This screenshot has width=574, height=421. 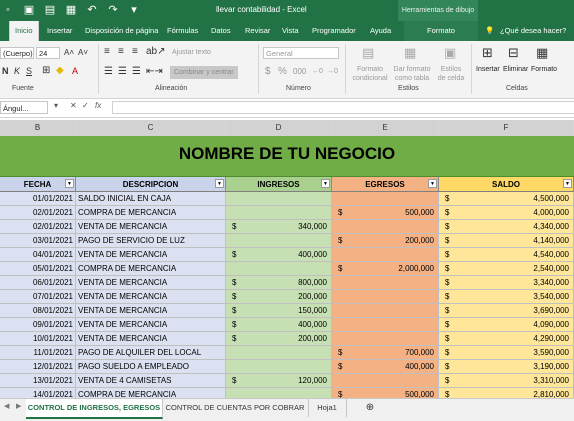 What do you see at coordinates (83, 53) in the screenshot?
I see `shrink-font-icon: A˅` at bounding box center [83, 53].